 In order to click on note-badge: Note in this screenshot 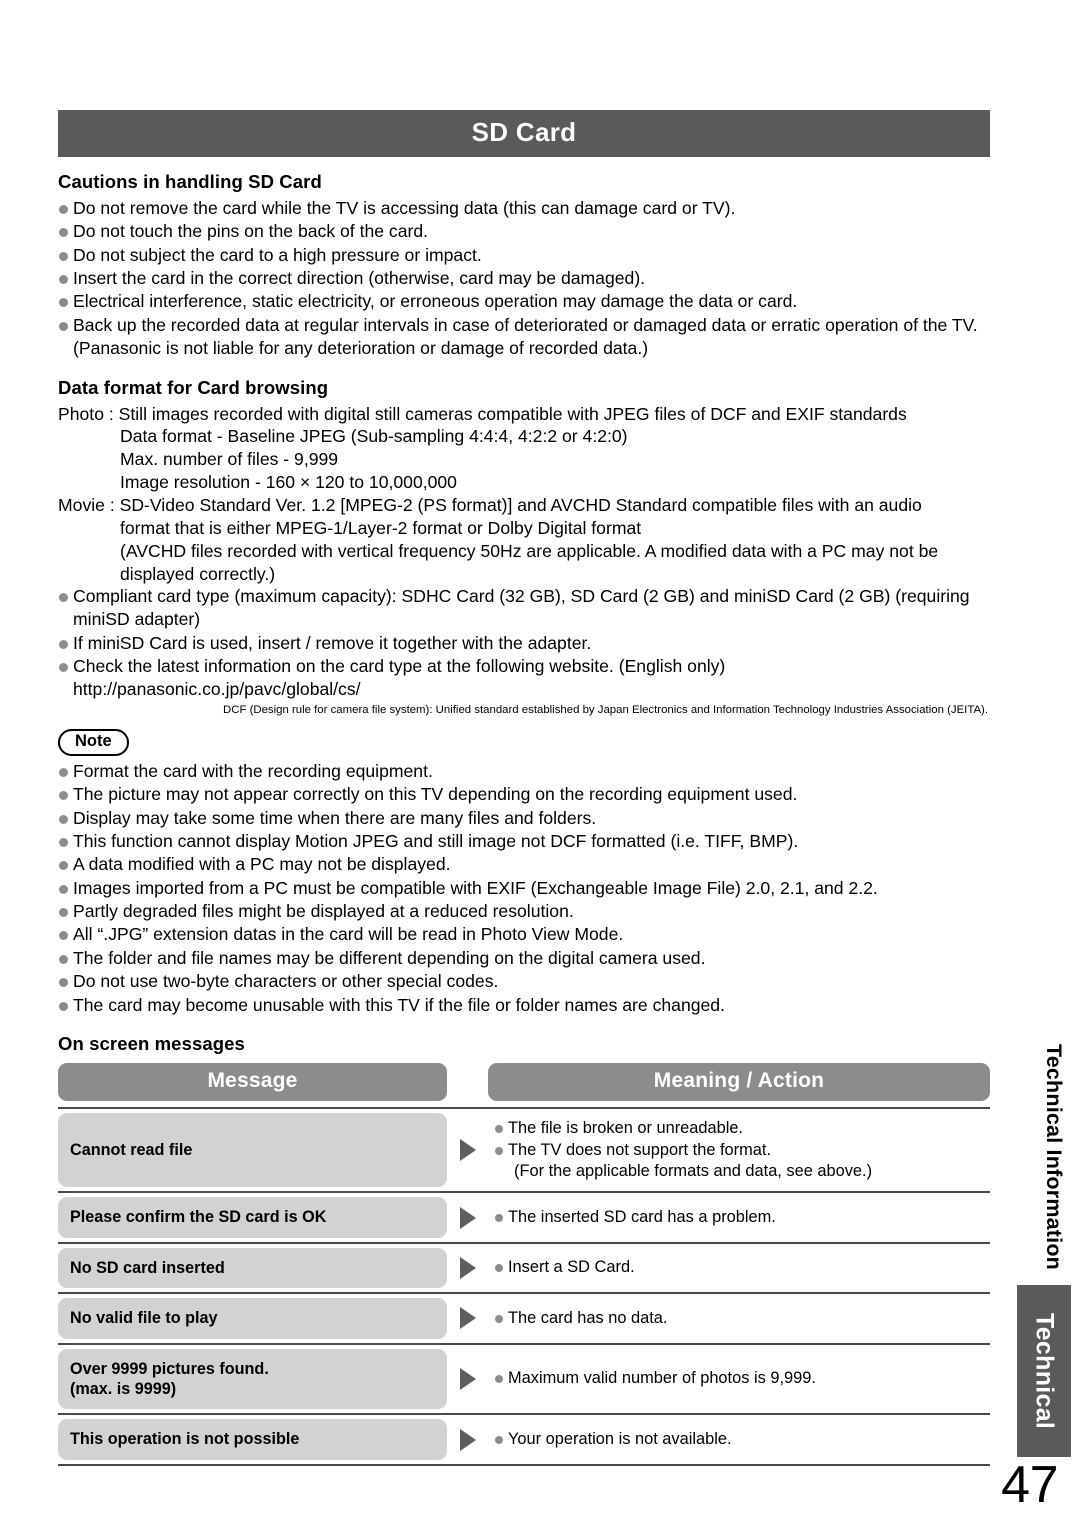, I will do `click(93, 742)`.